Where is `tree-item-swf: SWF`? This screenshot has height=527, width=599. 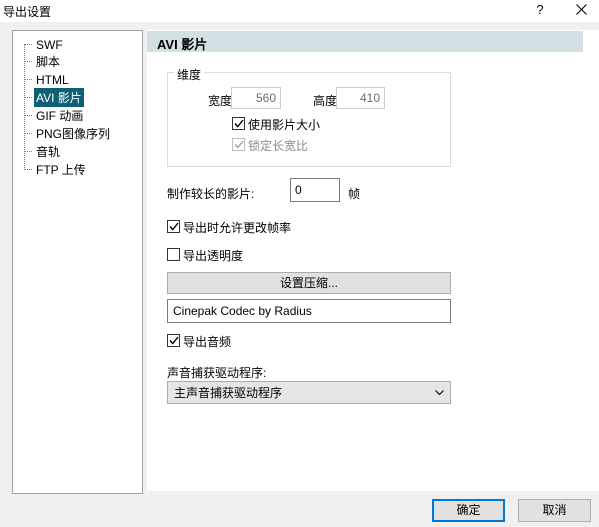
tree-item-swf: SWF is located at coordinates (44, 44).